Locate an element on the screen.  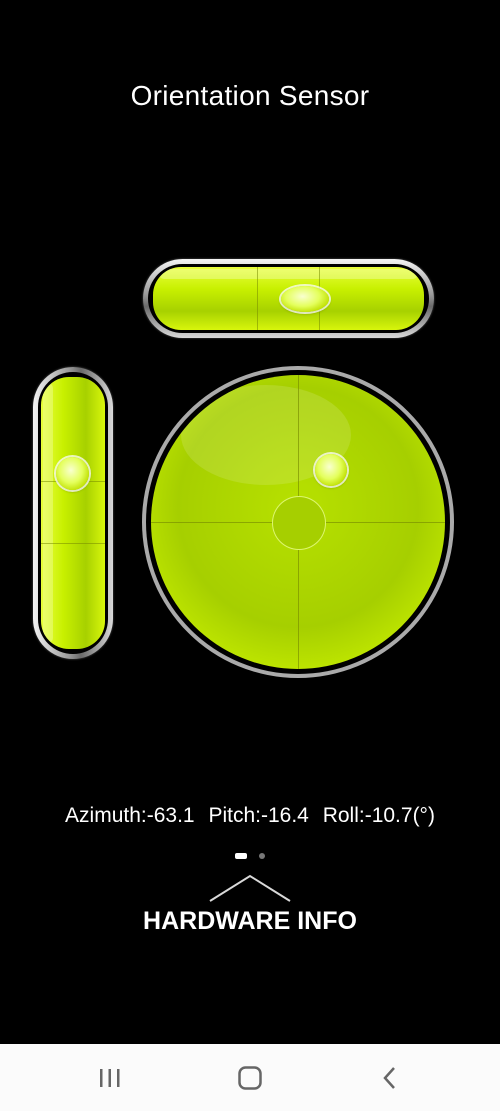
vertical-level is located at coordinates (73, 513).